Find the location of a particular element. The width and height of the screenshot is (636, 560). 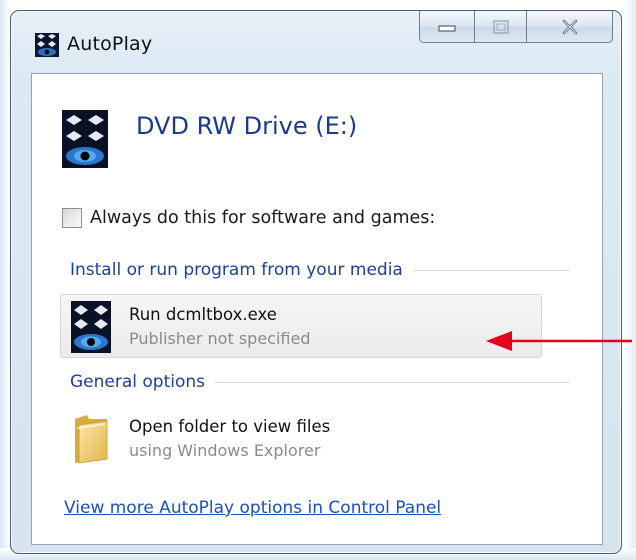

run-program-title: Run dcmltbox.exe is located at coordinates (203, 314).